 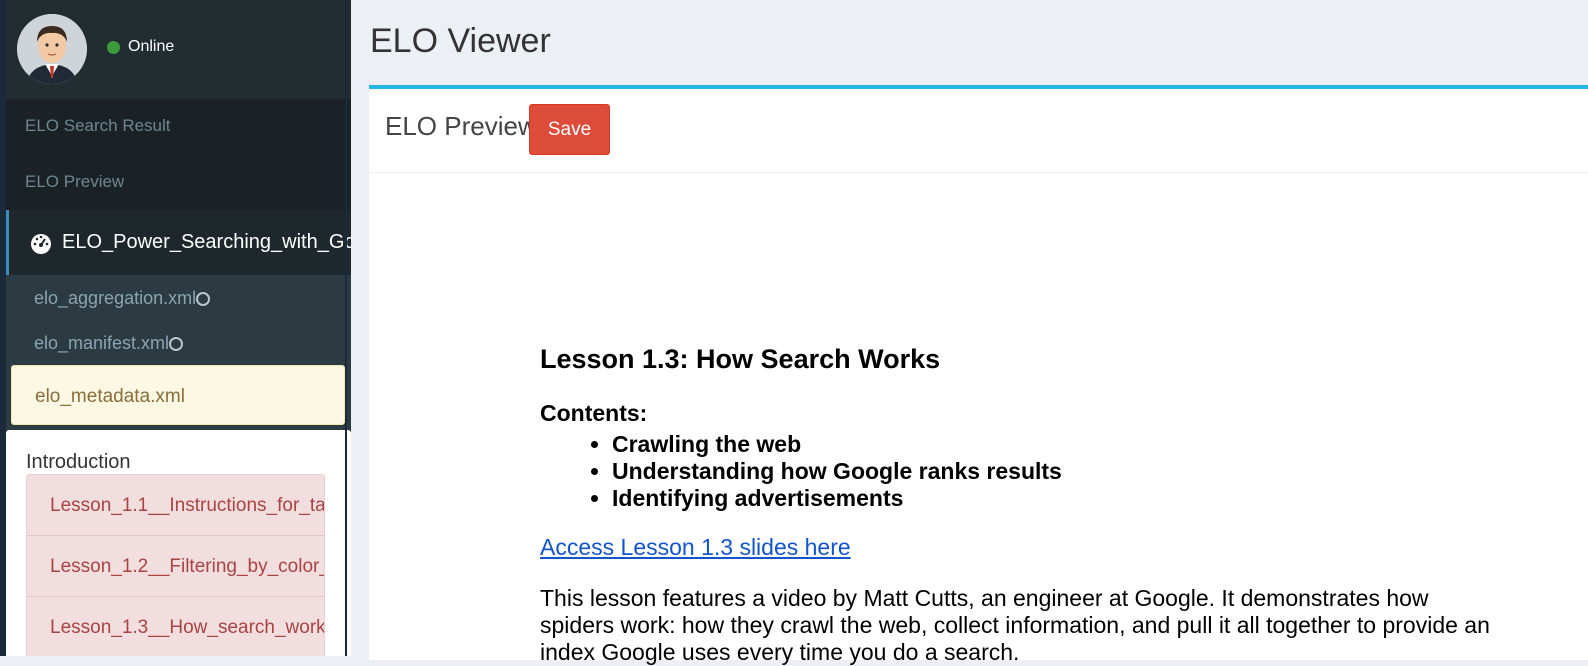 What do you see at coordinates (346, 328) in the screenshot?
I see `sidebar-divider` at bounding box center [346, 328].